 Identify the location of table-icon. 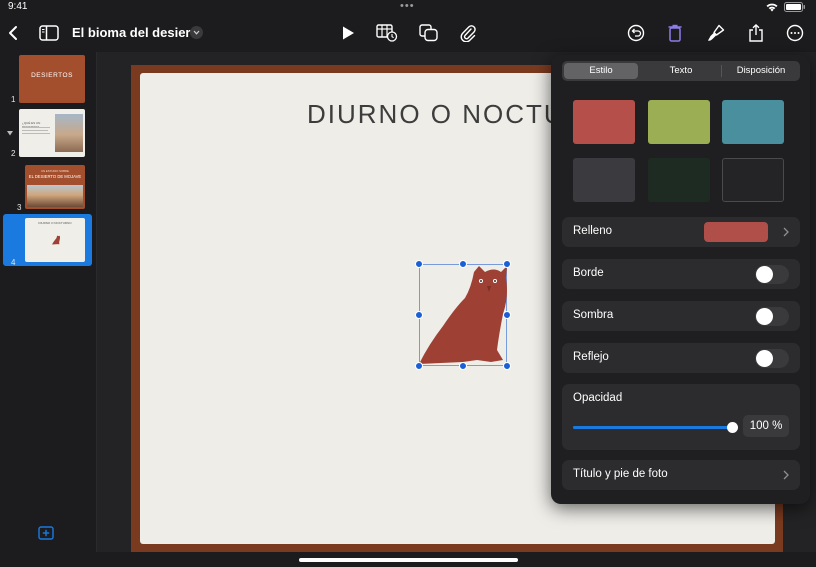
(387, 33).